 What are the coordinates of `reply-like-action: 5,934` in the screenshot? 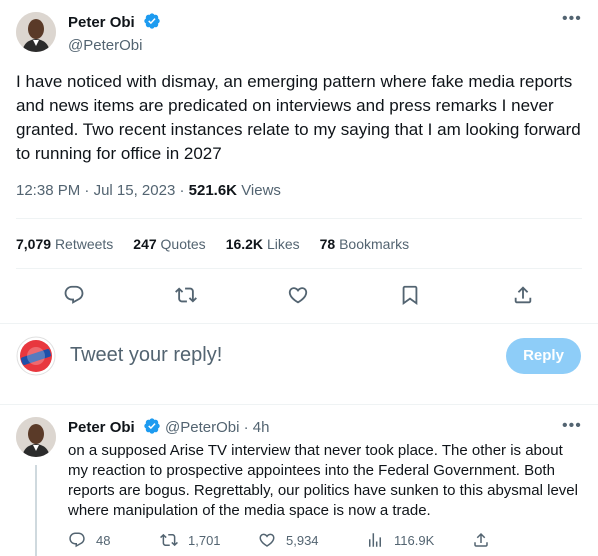 It's located at (288, 540).